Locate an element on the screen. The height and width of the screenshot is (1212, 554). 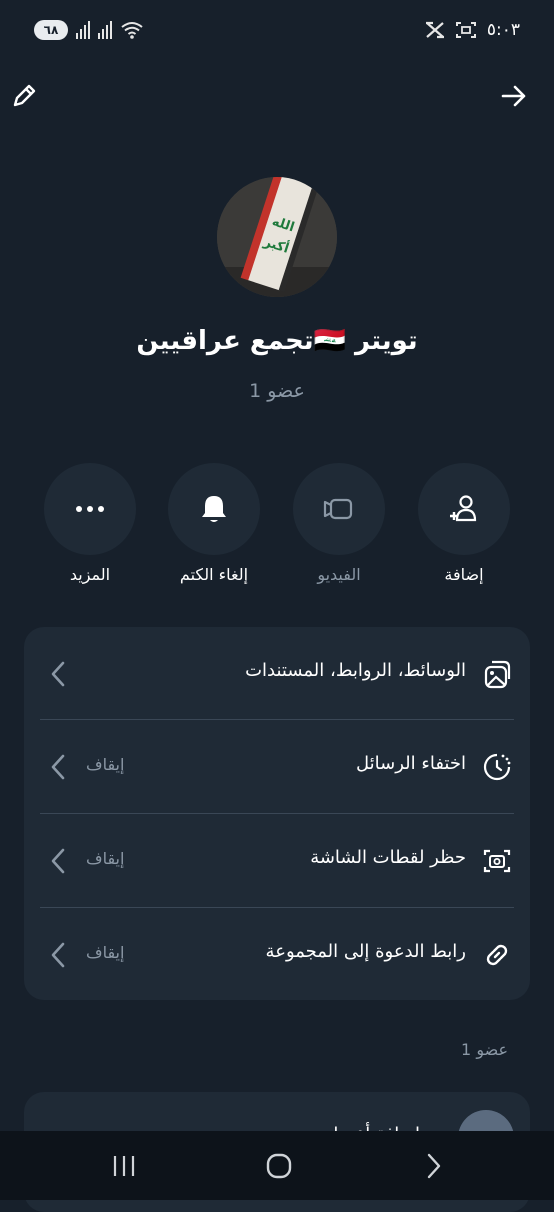
settings-row-media: الوسائط، الروابط، المستندات is located at coordinates (277, 674).